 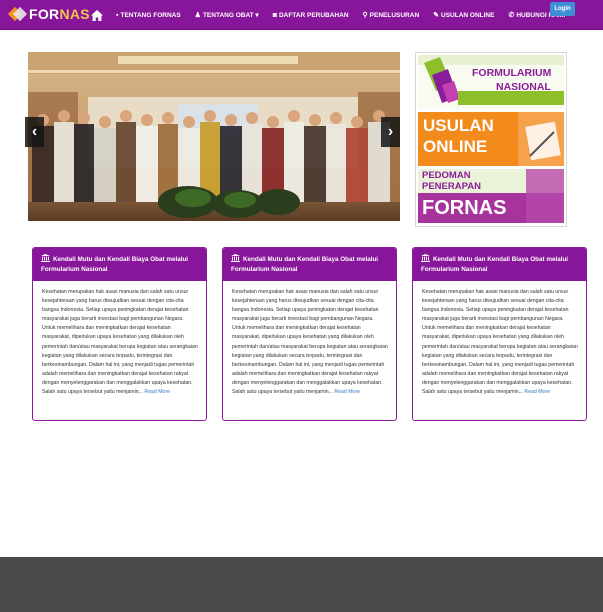 What do you see at coordinates (59, 14) in the screenshot?
I see `logo-text: FORNAS` at bounding box center [59, 14].